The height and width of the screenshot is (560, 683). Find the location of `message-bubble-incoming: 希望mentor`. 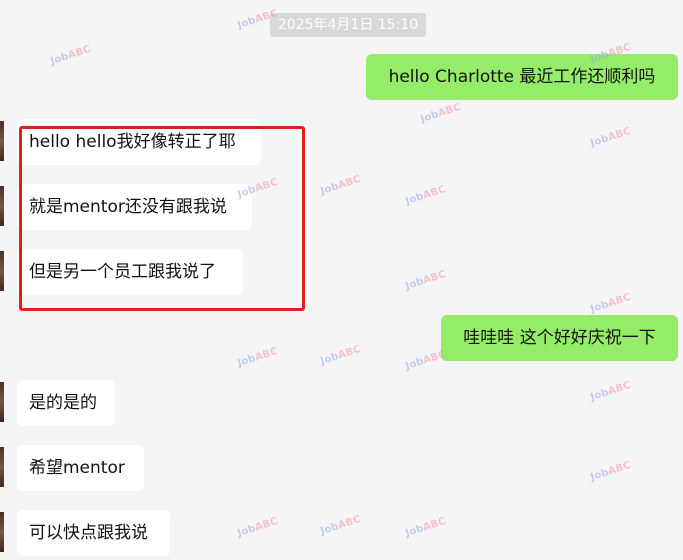

message-bubble-incoming: 希望mentor is located at coordinates (80, 468).